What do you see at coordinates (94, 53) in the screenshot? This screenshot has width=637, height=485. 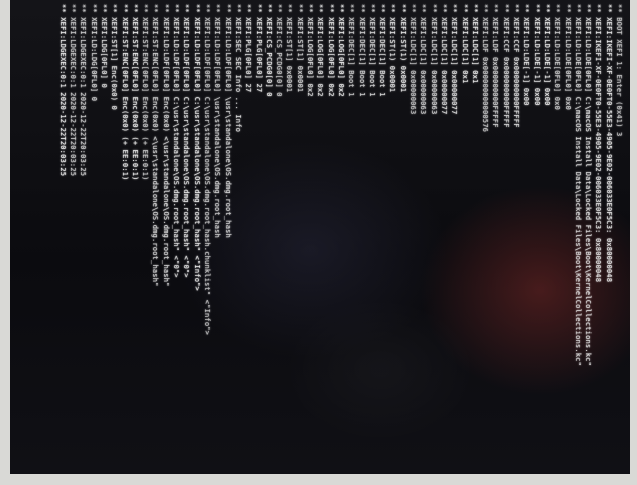 I see `boot-log-line: ** XEFI:LD:LDG[0FL0] 0` at bounding box center [94, 53].